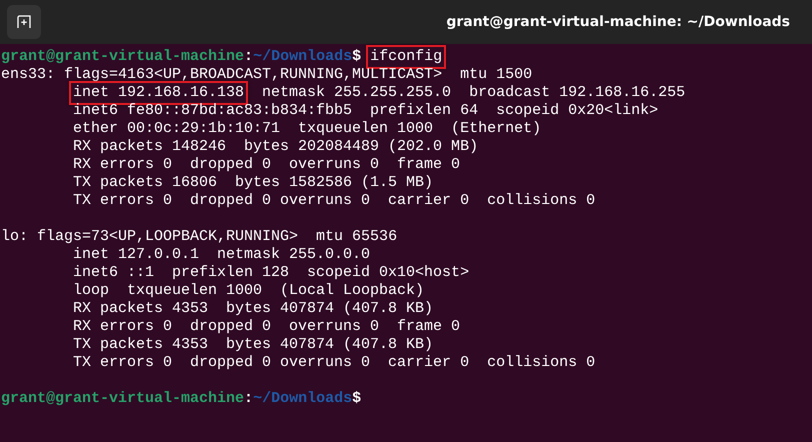  Describe the element at coordinates (271, 273) in the screenshot. I see `output-text: inet6 ::1 prefixlen 128 scopeid 0x10<host>` at that location.